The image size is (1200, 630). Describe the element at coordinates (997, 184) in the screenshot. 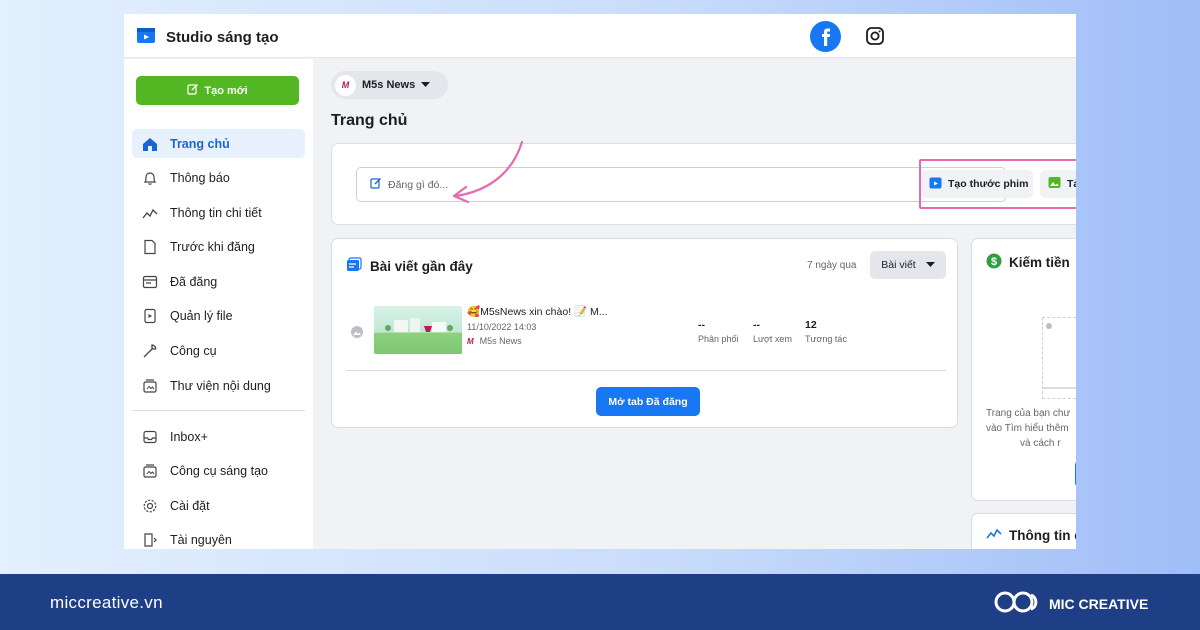

I see `highlight-box` at that location.